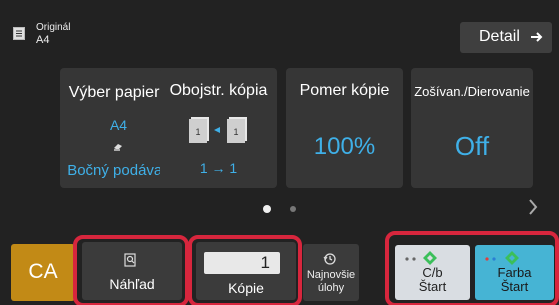 The image size is (559, 305). I want to click on document-icon, so click(19, 33).